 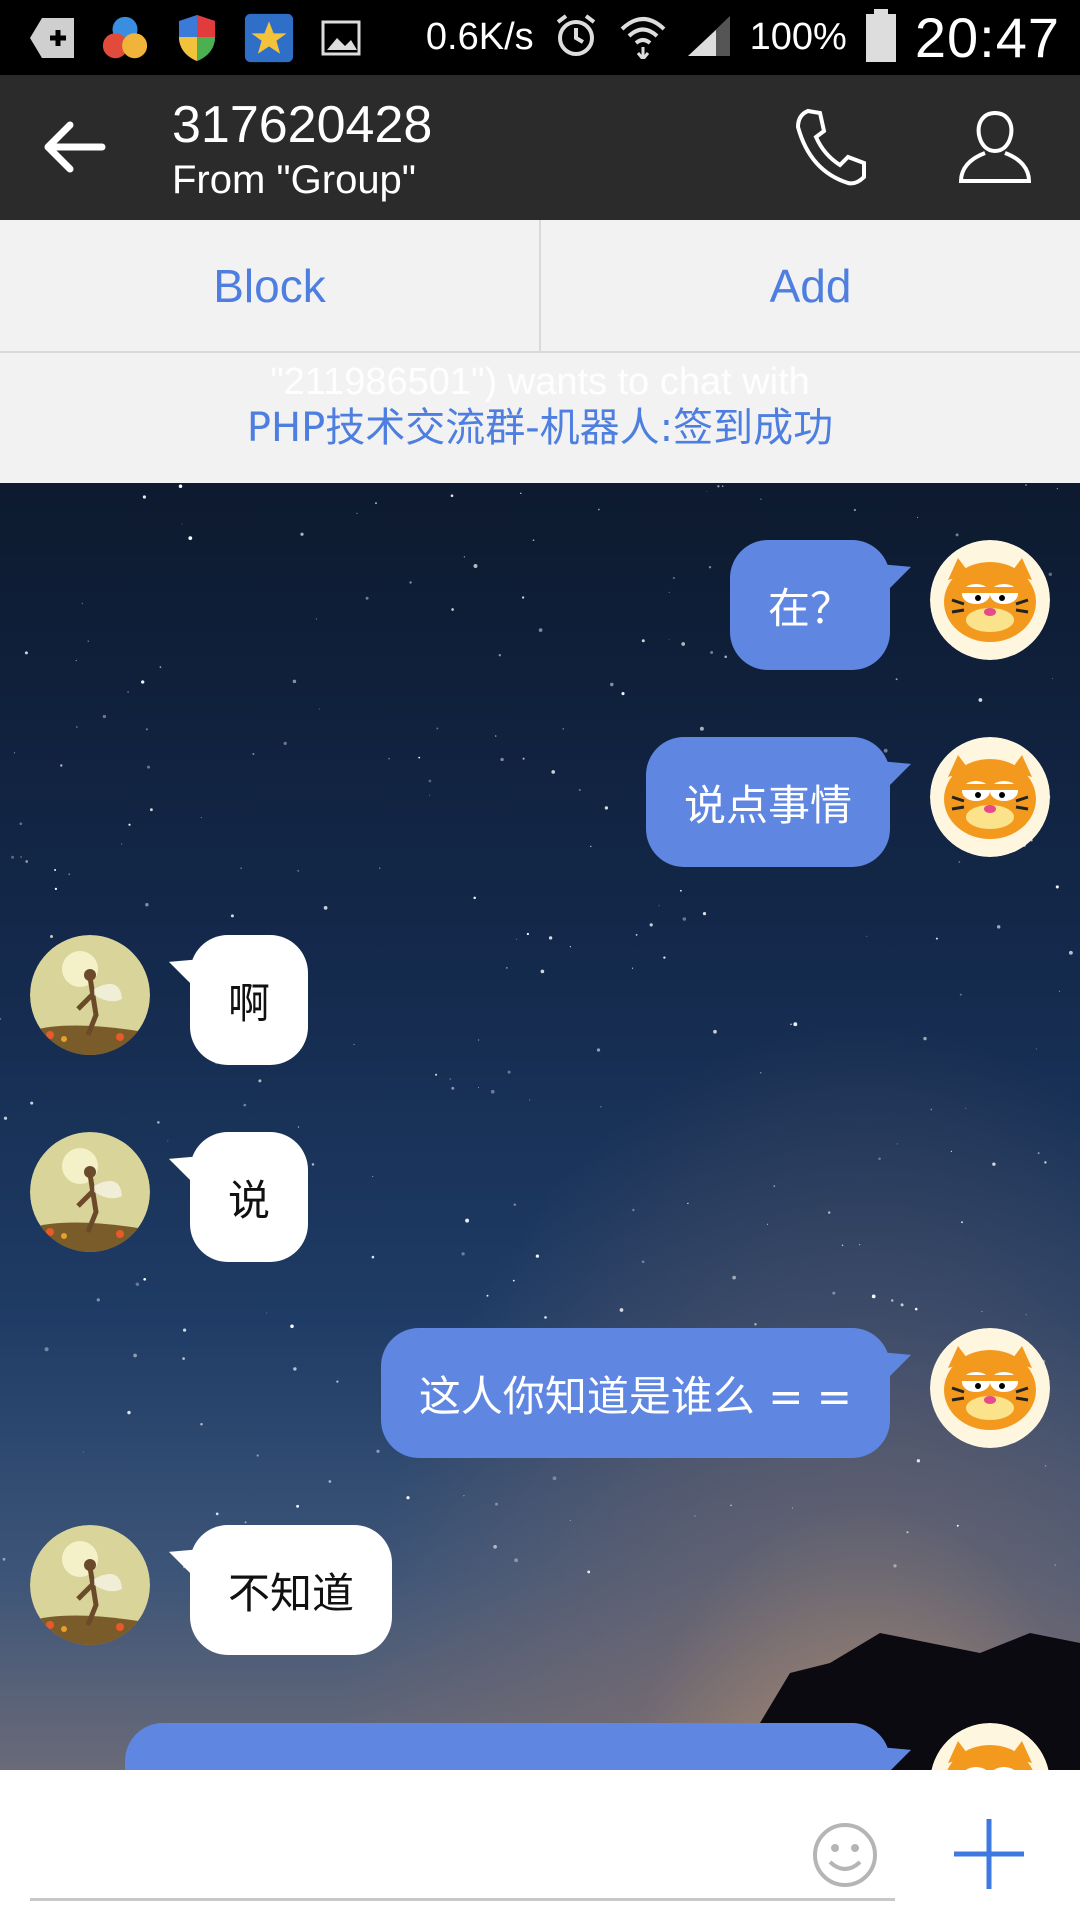 I want to click on plus-icon, so click(x=989, y=1854).